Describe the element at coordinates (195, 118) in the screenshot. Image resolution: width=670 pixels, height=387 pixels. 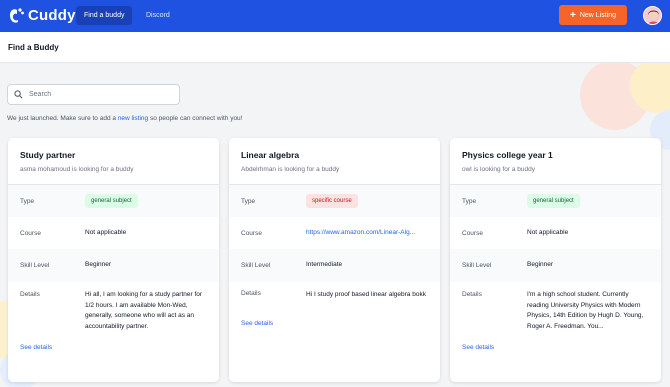
I see `notice-text-end: so people can connect with you!` at that location.